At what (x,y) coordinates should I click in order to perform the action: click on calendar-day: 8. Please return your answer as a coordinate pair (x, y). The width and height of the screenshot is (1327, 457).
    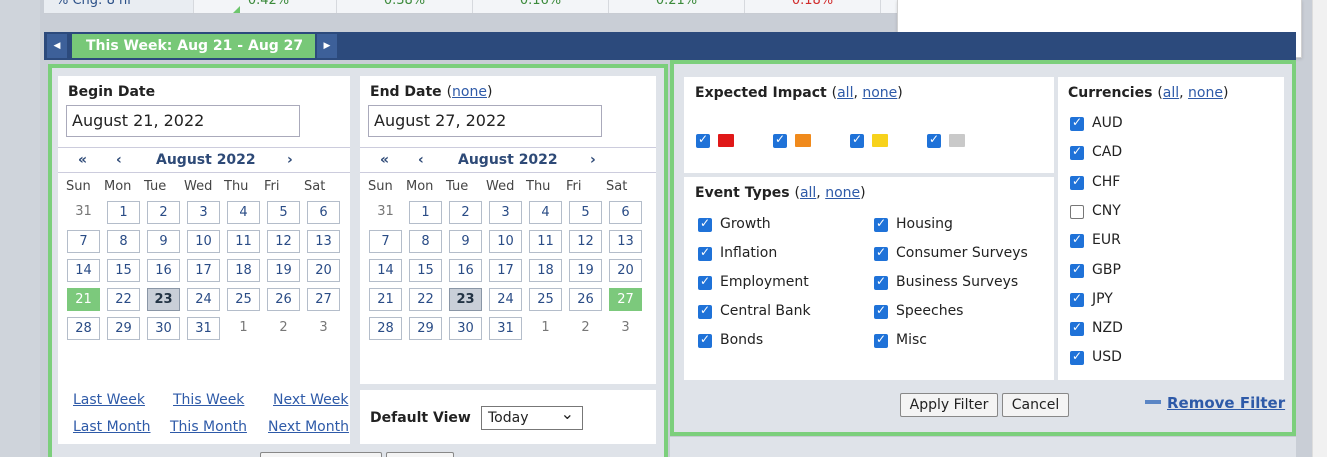
    Looking at the image, I should click on (123, 241).